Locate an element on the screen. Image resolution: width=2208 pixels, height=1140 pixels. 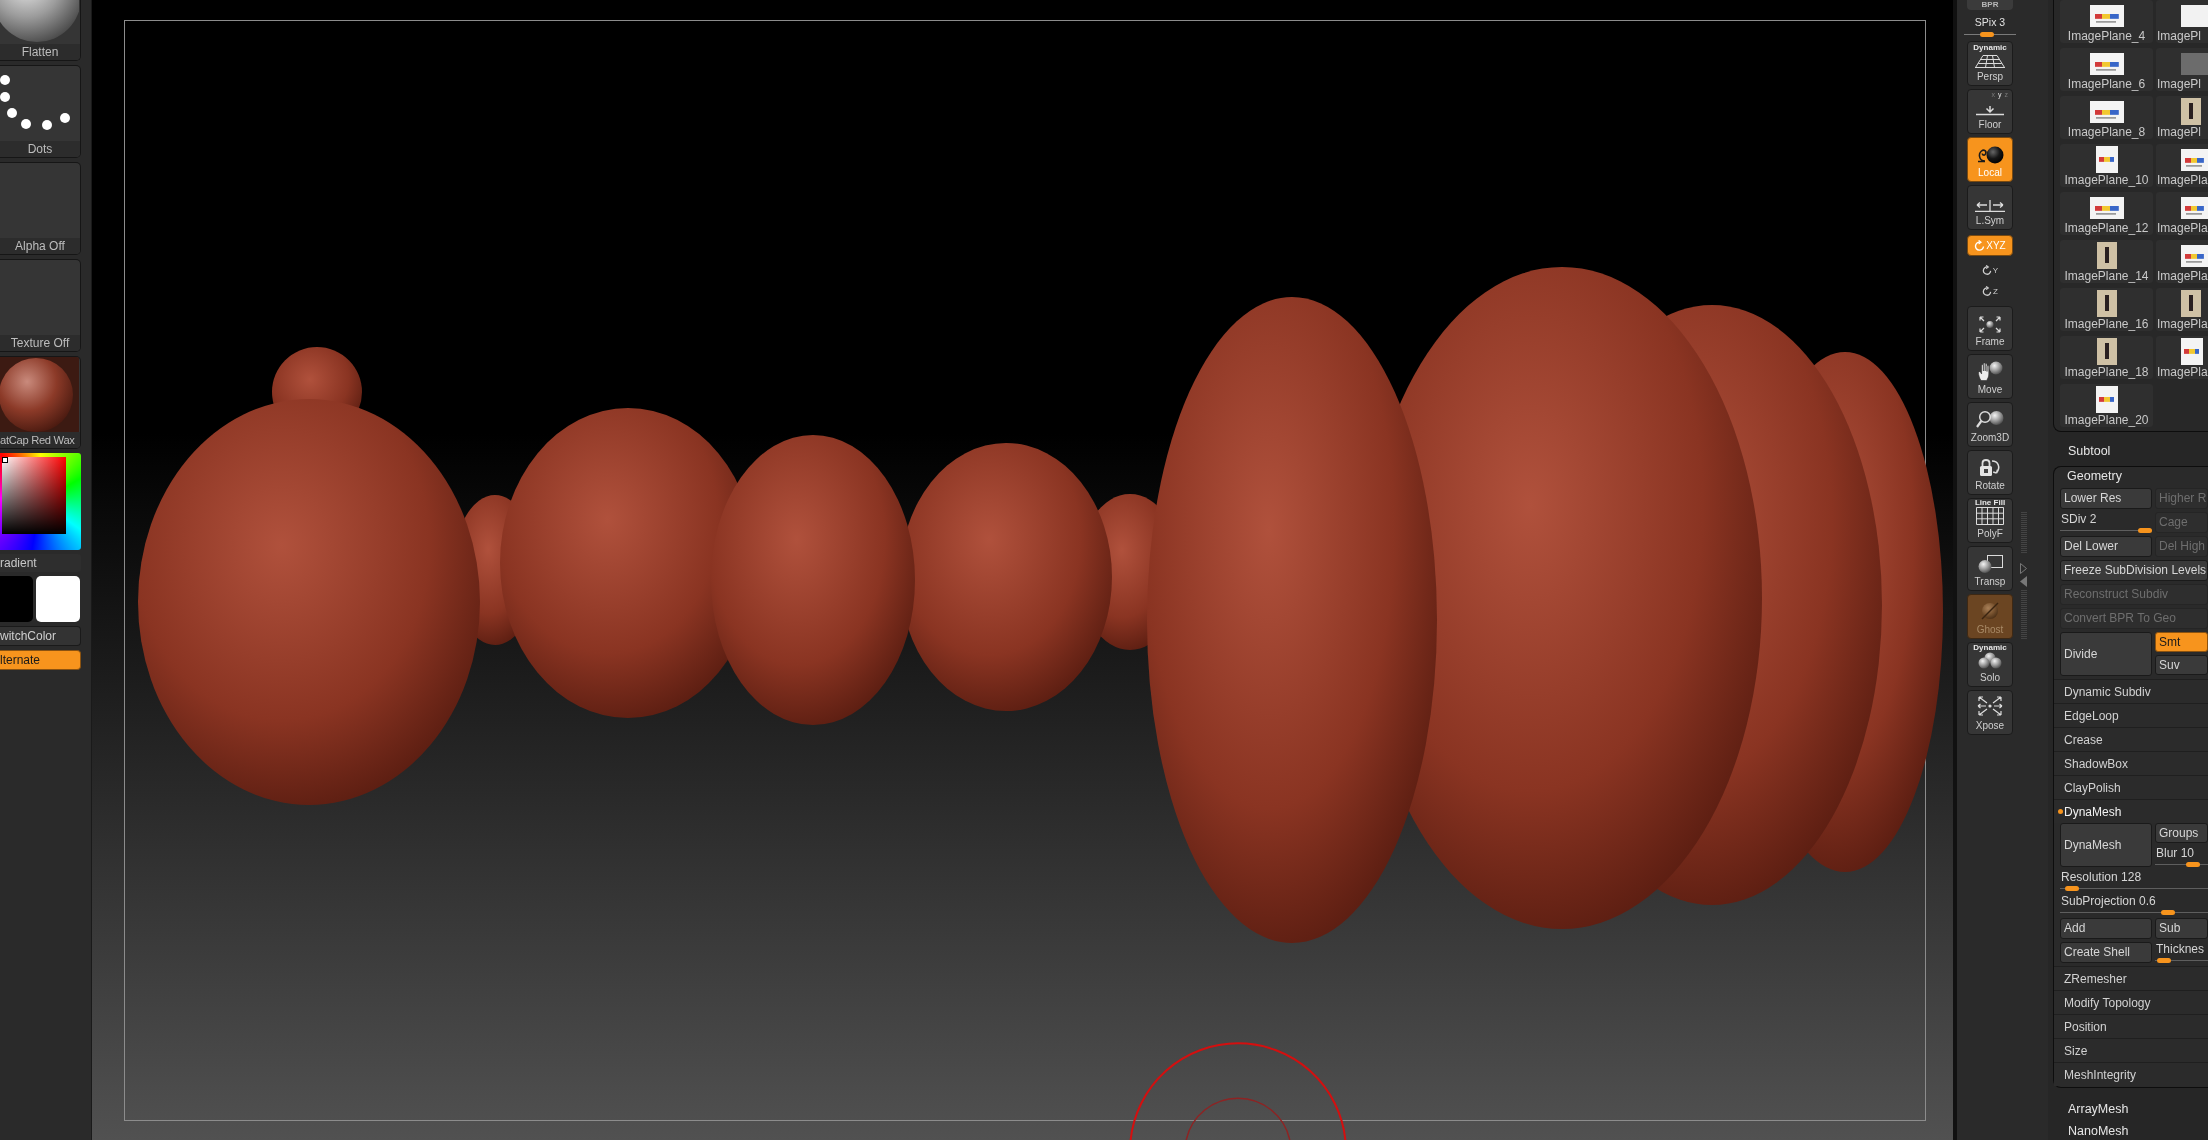
palette-tile: Alpha Off is located at coordinates (40, 208).